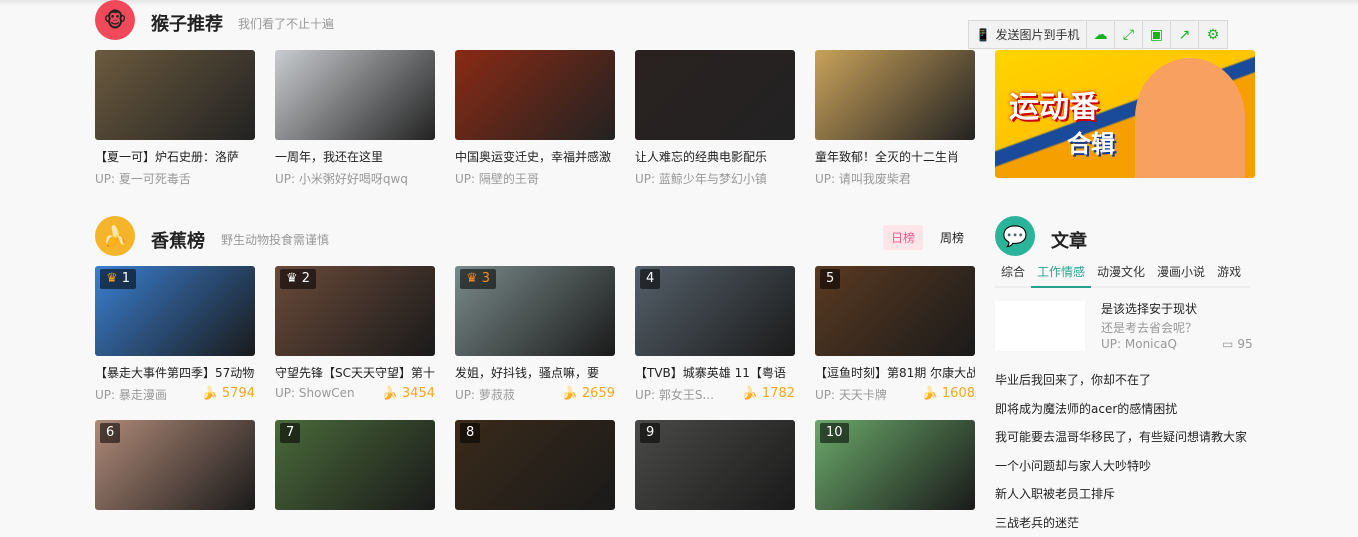 The height and width of the screenshot is (537, 1358). I want to click on video-uploader: UP: 隔壁的王哥, so click(535, 178).